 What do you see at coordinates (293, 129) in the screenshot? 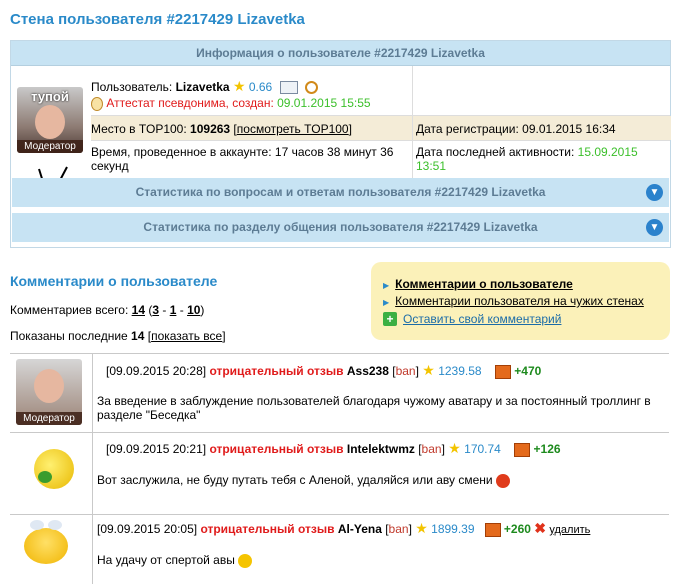
I see `top100-link: посмотреть TOP100` at bounding box center [293, 129].